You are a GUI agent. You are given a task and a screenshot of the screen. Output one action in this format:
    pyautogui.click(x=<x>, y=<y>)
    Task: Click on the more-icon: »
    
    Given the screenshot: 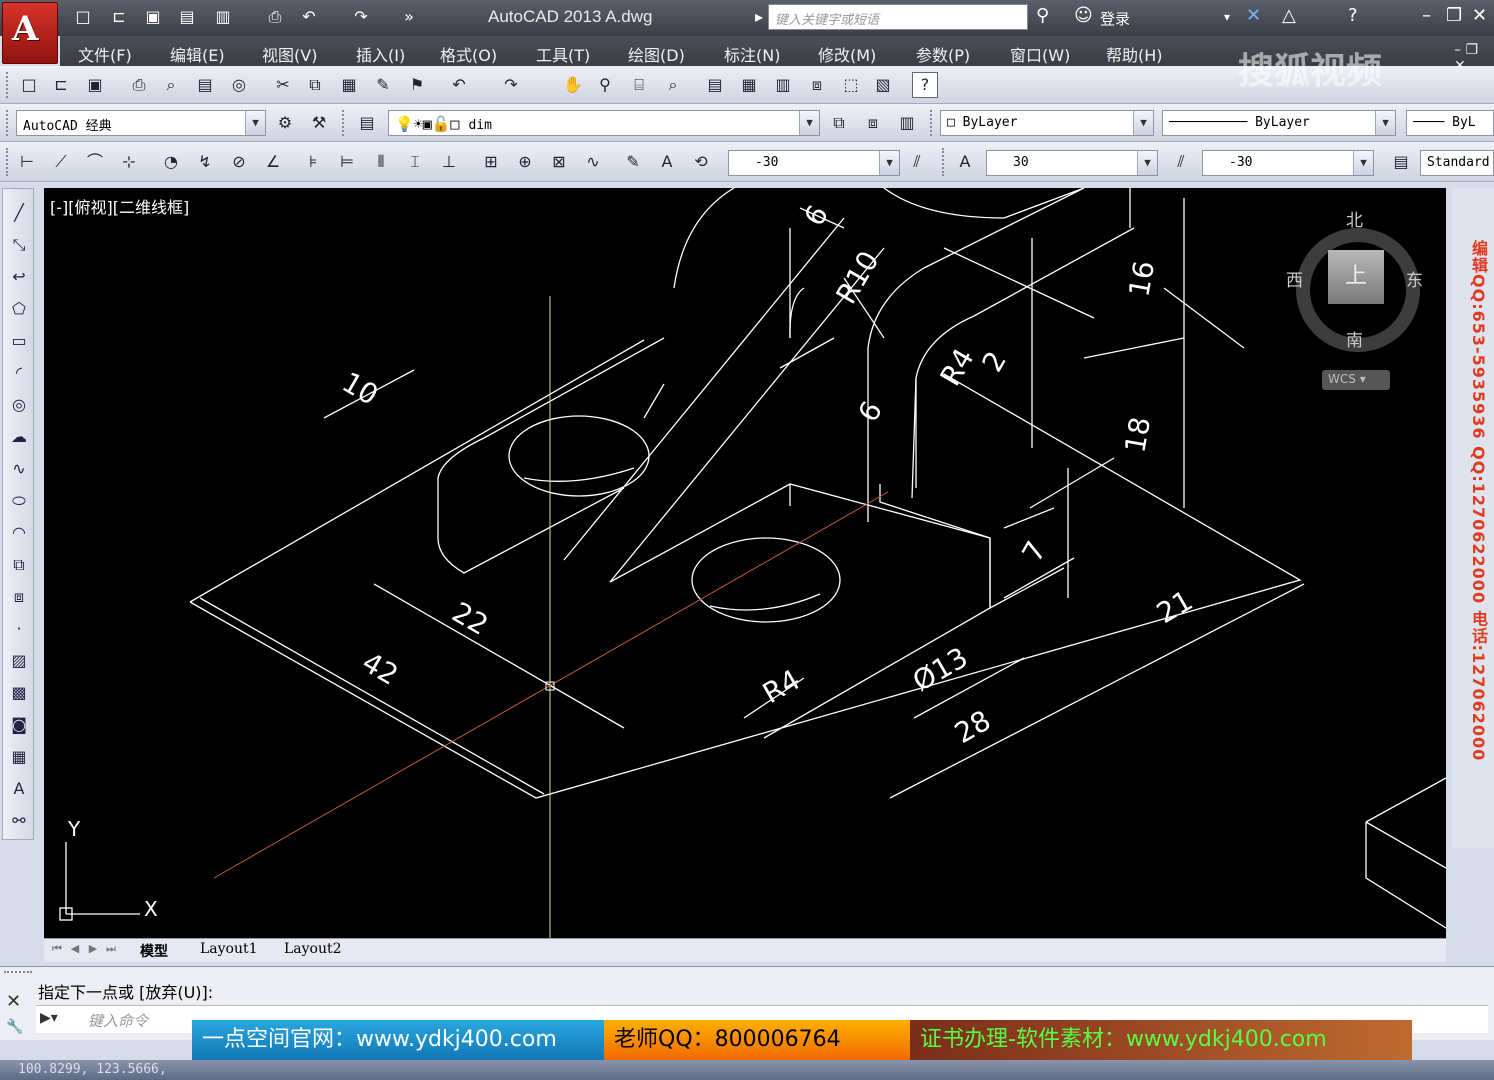 What is the action you would take?
    pyautogui.click(x=409, y=17)
    